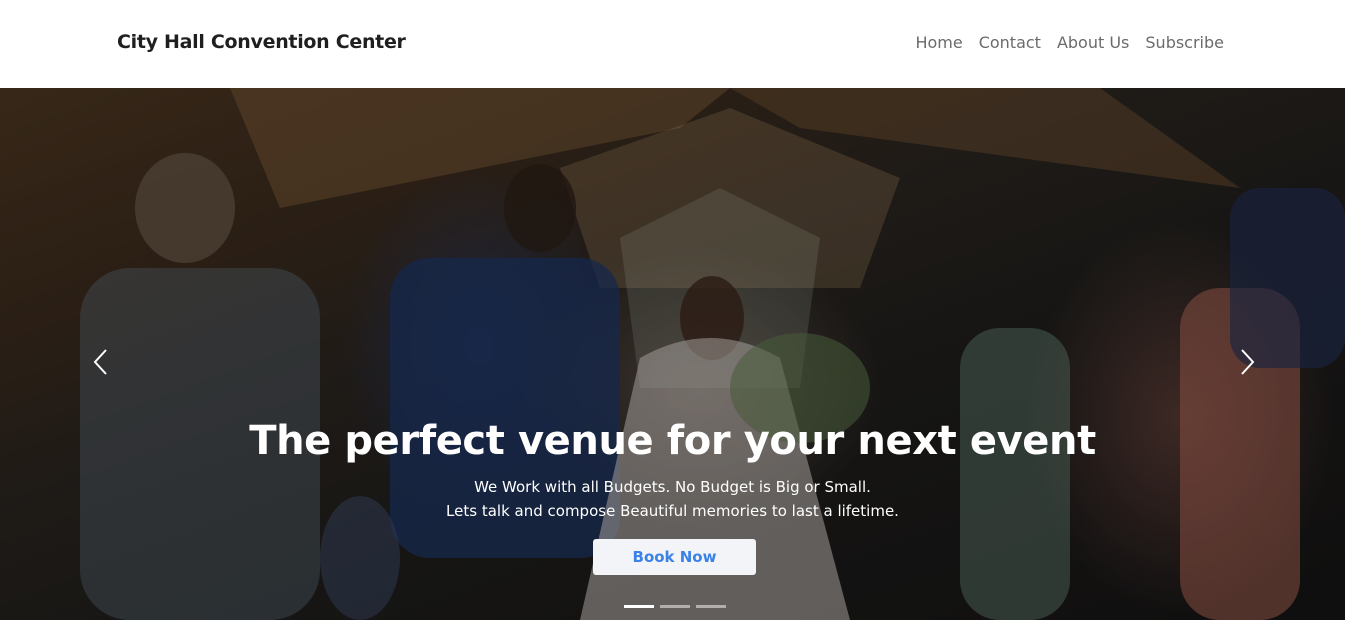  What do you see at coordinates (261, 42) in the screenshot?
I see `site-brand: City Hall Convention Center` at bounding box center [261, 42].